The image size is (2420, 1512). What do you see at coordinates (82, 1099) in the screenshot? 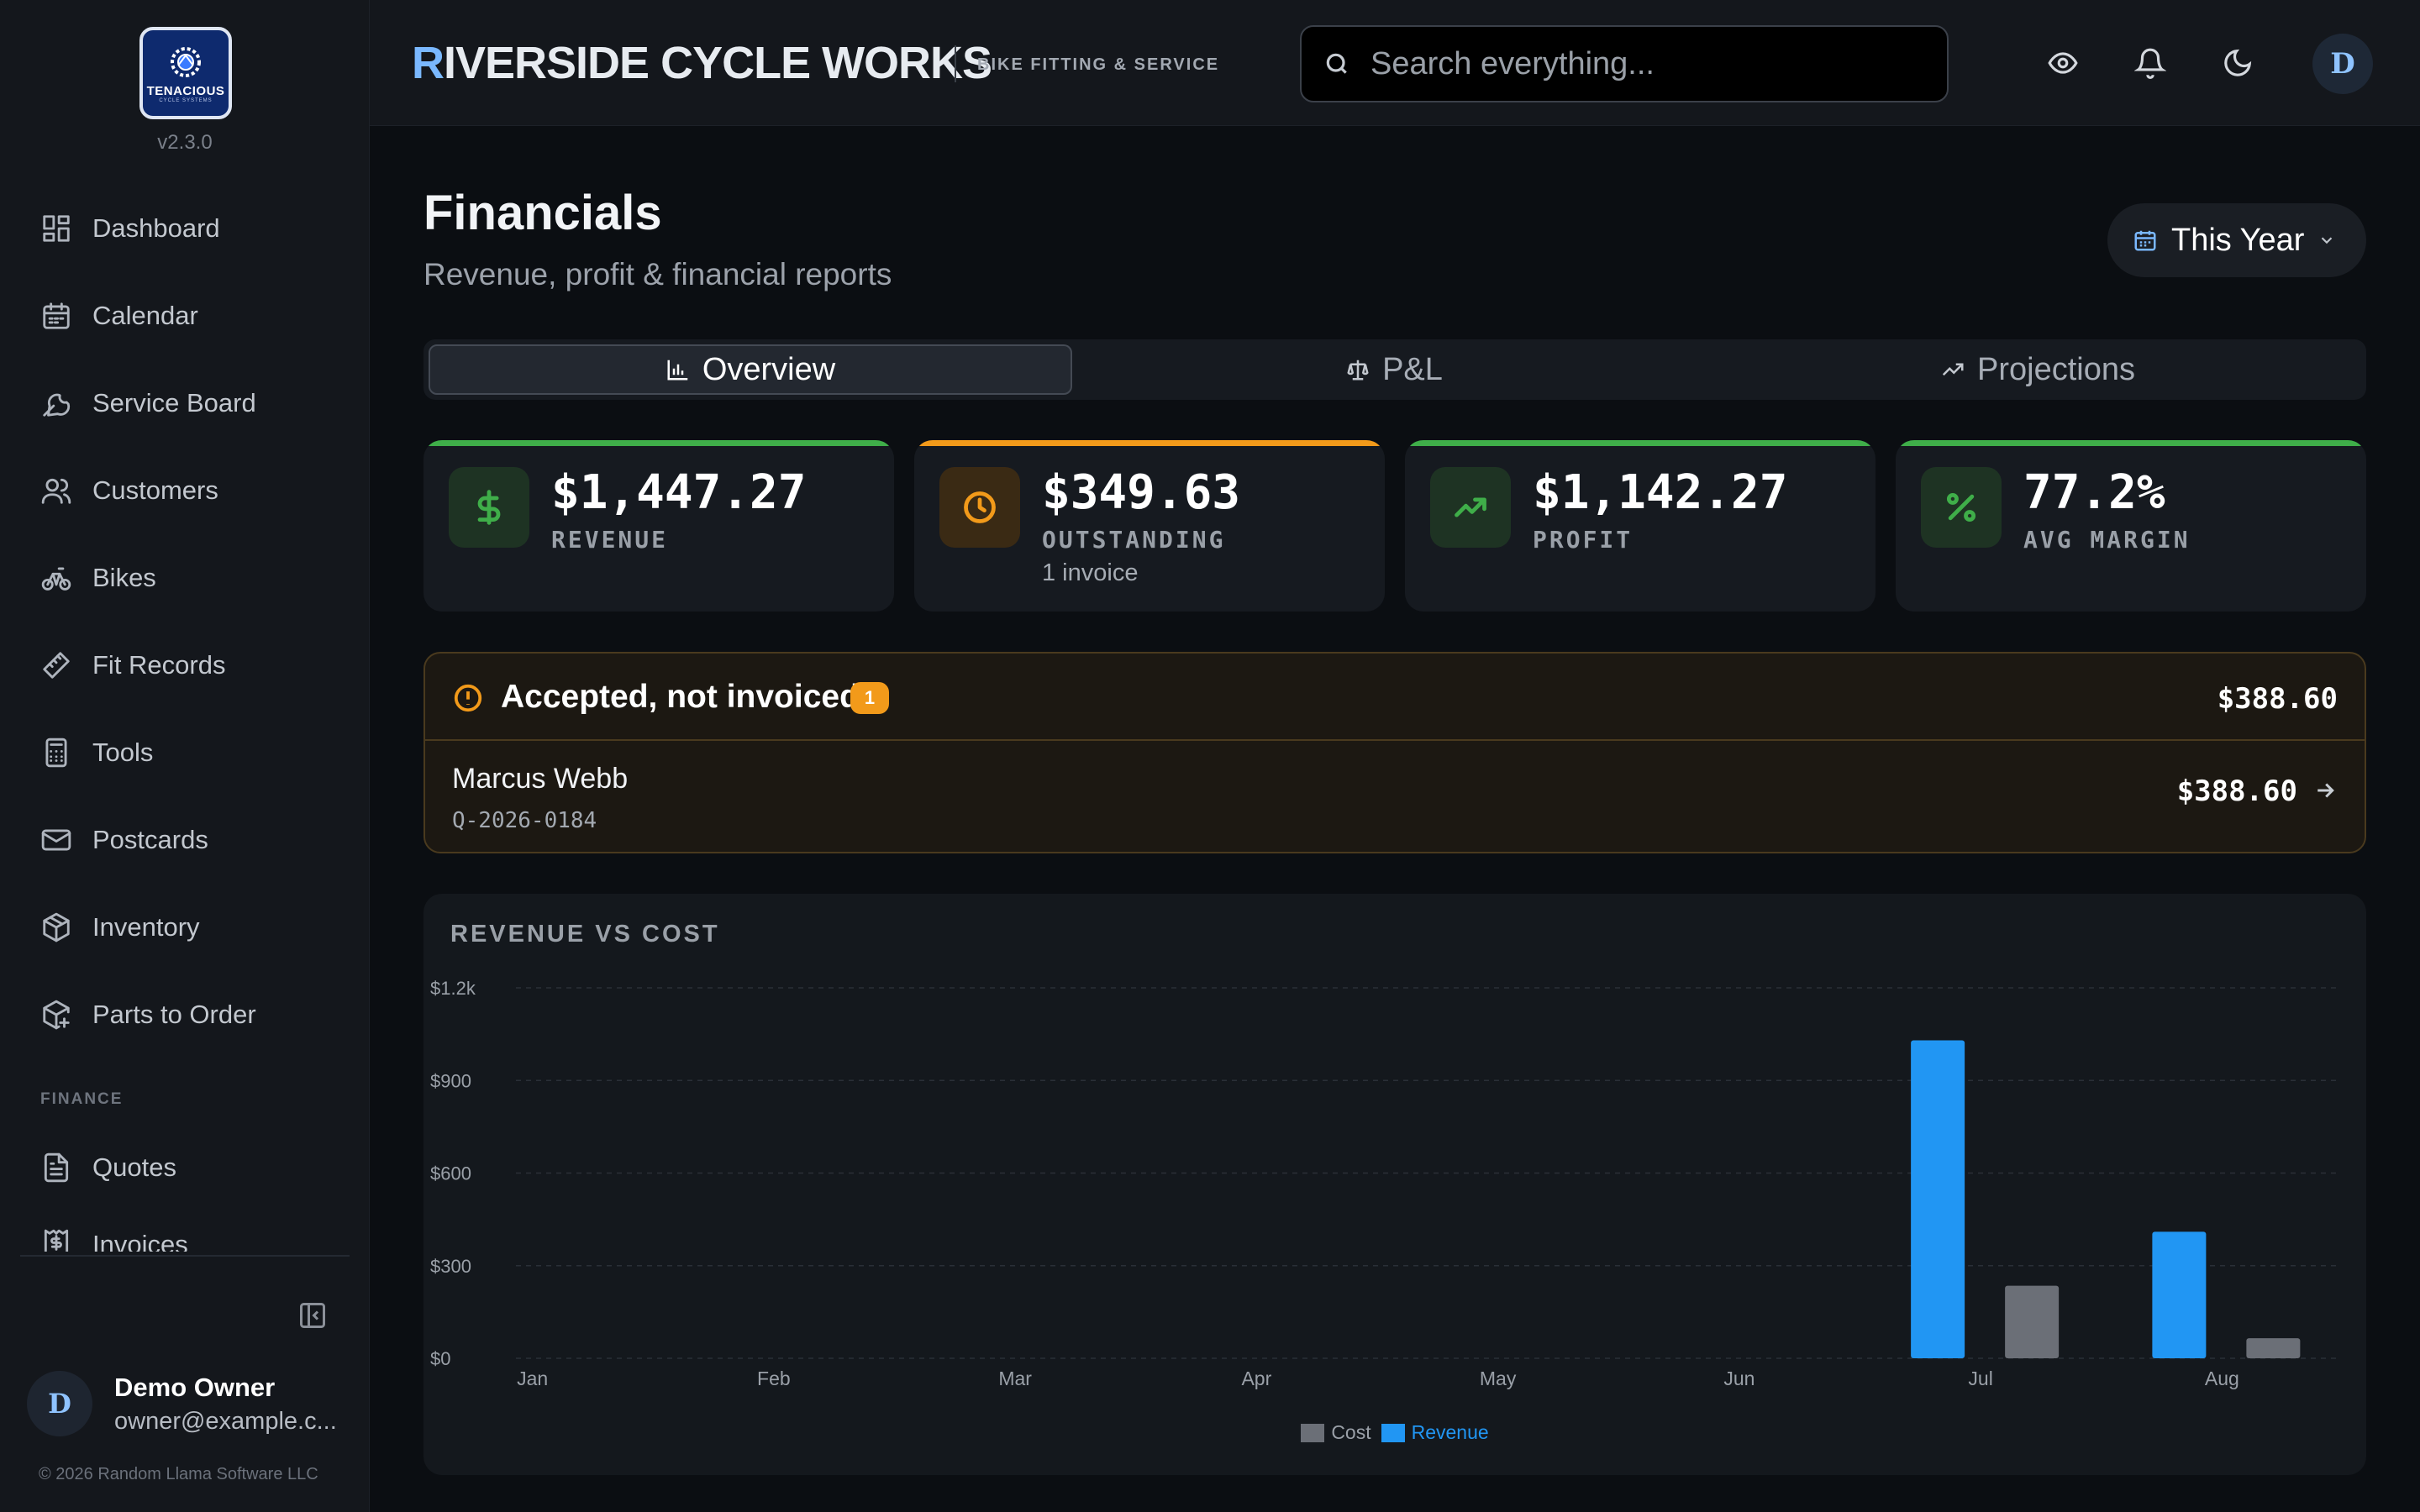
I see `nav-section-finance: FINANCE` at bounding box center [82, 1099].